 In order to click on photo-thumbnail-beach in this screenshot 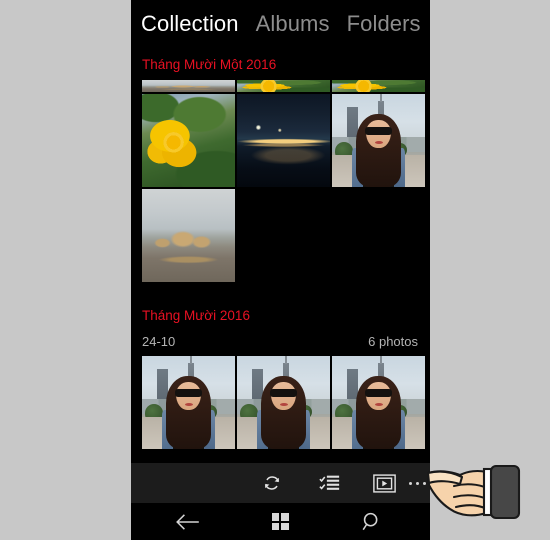, I will do `click(188, 235)`.